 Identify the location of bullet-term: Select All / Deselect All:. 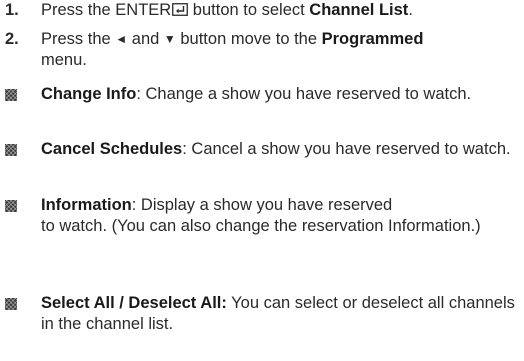
(134, 303).